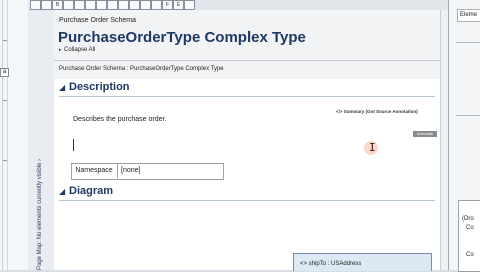 This screenshot has height=272, width=480. What do you see at coordinates (4, 72) in the screenshot?
I see `tree-expander: a` at bounding box center [4, 72].